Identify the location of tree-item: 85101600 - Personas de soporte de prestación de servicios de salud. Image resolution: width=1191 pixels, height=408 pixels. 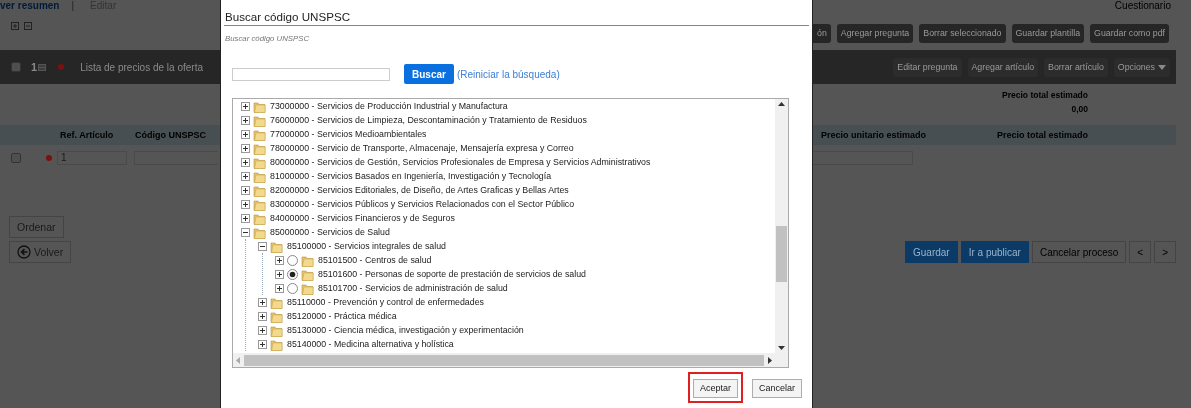
(452, 274).